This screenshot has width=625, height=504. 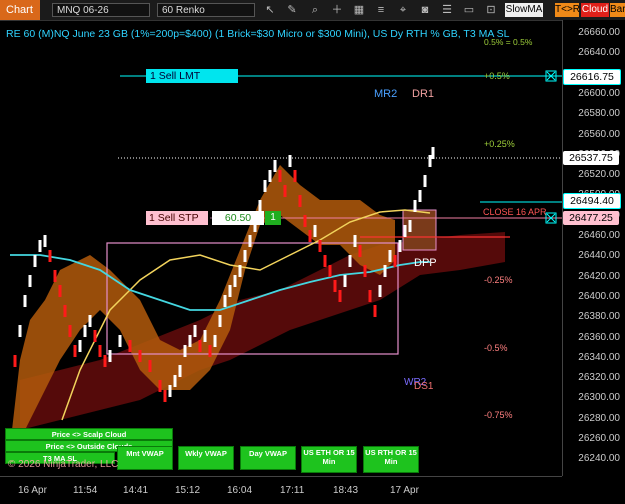 I want to click on sell-lmt-price-tag: 26616.75, so click(x=592, y=77).